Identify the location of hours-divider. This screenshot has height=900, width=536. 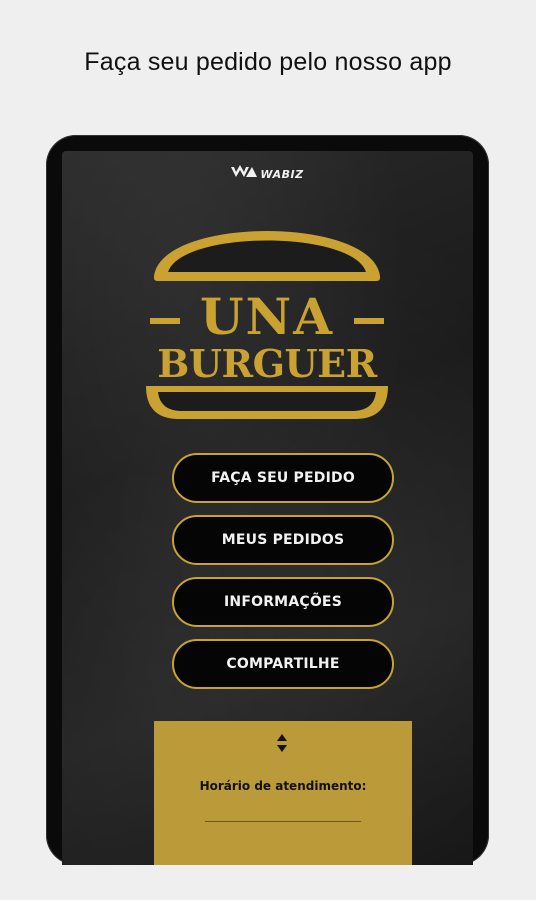
(283, 821).